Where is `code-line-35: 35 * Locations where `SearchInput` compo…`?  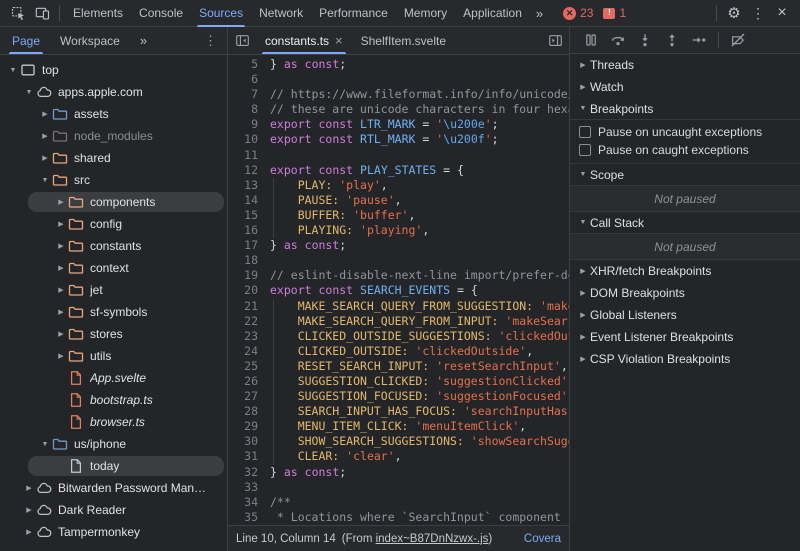
code-line-35: 35 * Locations where `SearchInput` compo… is located at coordinates (398, 517).